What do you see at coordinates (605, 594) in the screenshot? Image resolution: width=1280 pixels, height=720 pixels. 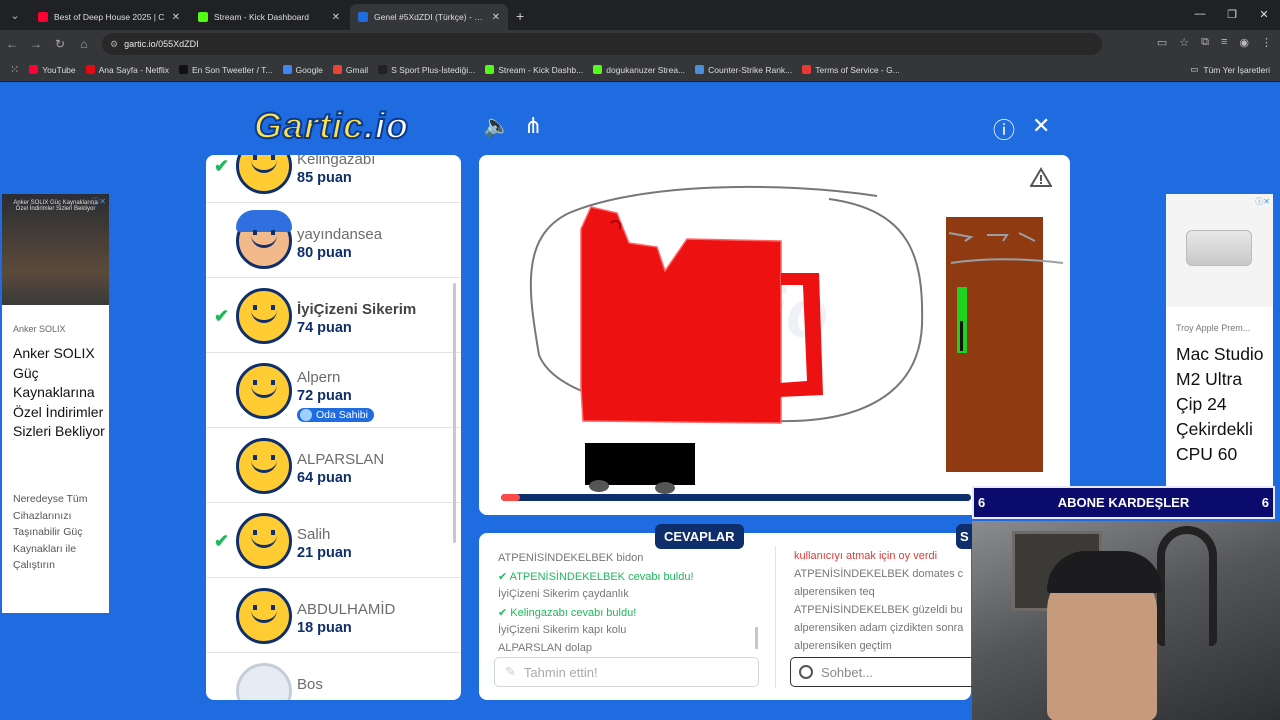 I see `answer-text: çaydanlık` at bounding box center [605, 594].